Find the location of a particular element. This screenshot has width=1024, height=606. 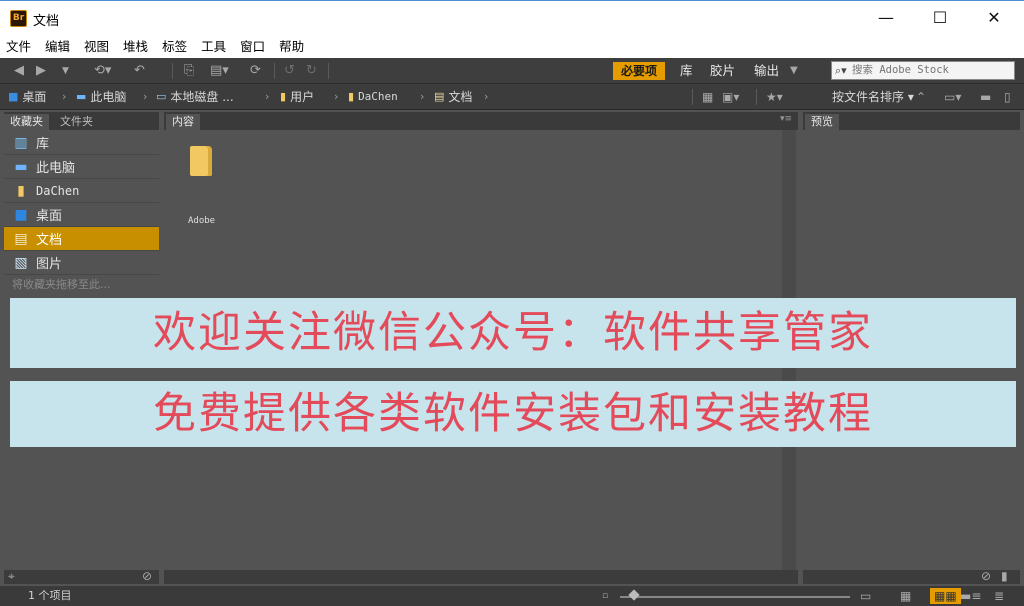

tab-favorites: 收藏夹 is located at coordinates (26, 122).